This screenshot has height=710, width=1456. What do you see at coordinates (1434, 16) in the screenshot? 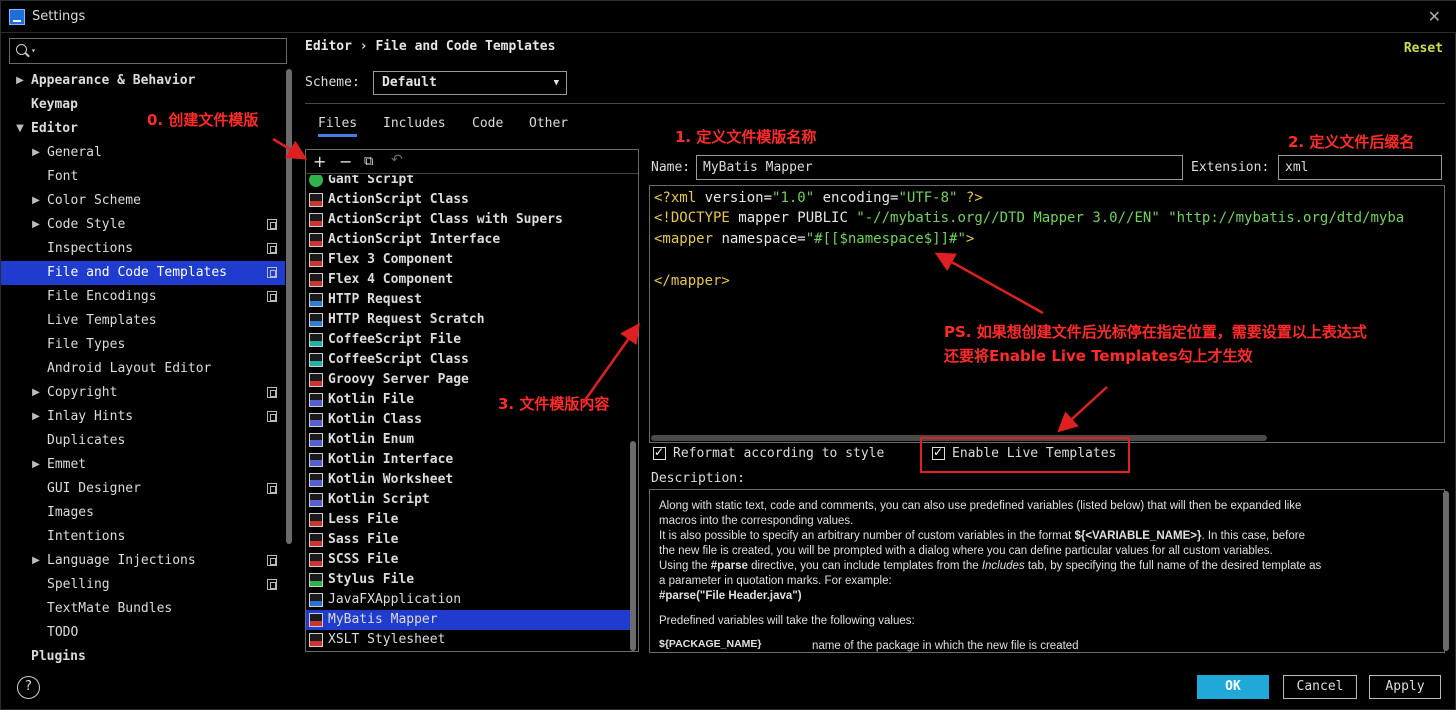
I see `close-icon: ✕` at bounding box center [1434, 16].